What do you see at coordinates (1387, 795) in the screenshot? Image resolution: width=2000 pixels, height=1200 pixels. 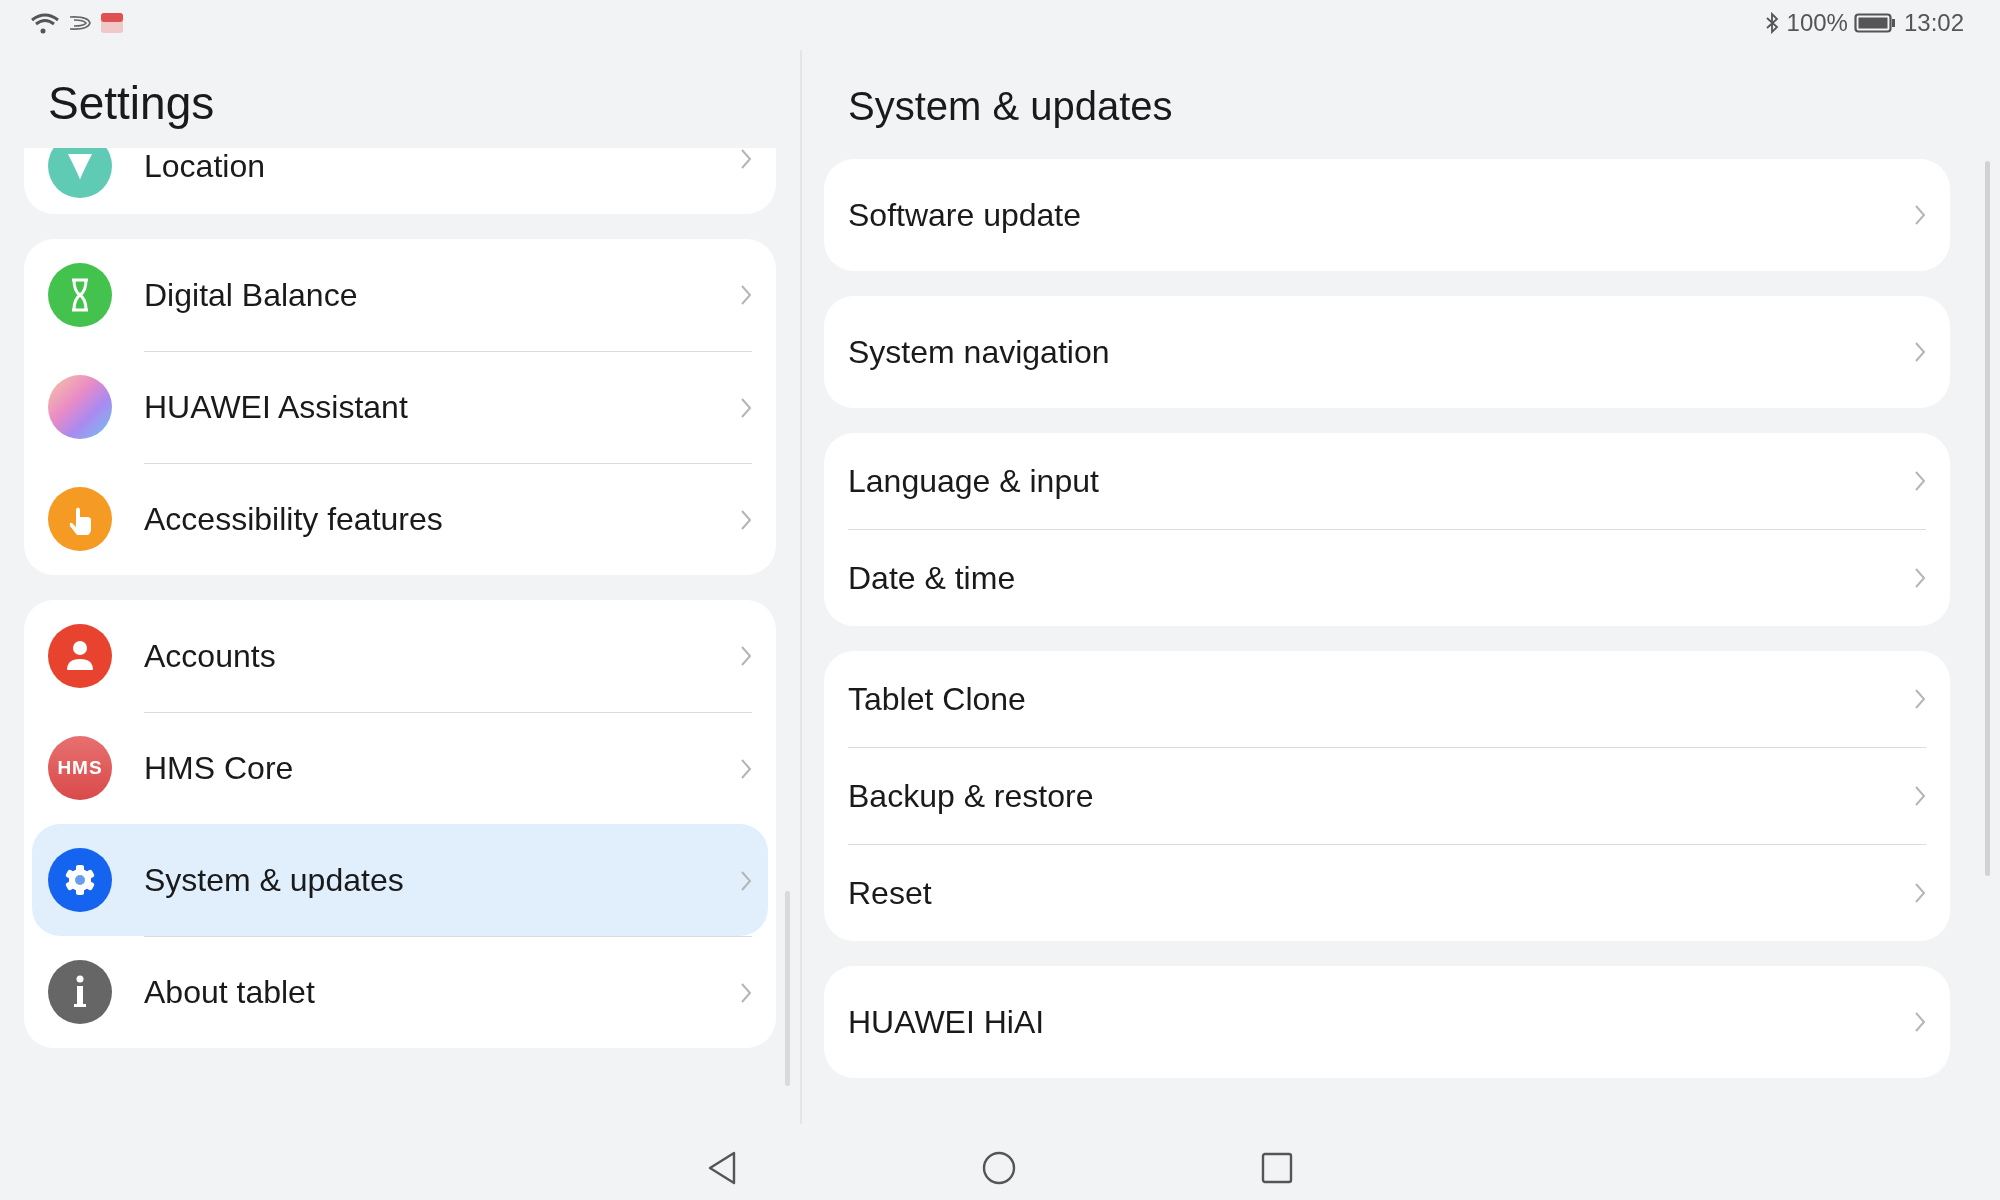 I see `settings-option: Backup & restore` at bounding box center [1387, 795].